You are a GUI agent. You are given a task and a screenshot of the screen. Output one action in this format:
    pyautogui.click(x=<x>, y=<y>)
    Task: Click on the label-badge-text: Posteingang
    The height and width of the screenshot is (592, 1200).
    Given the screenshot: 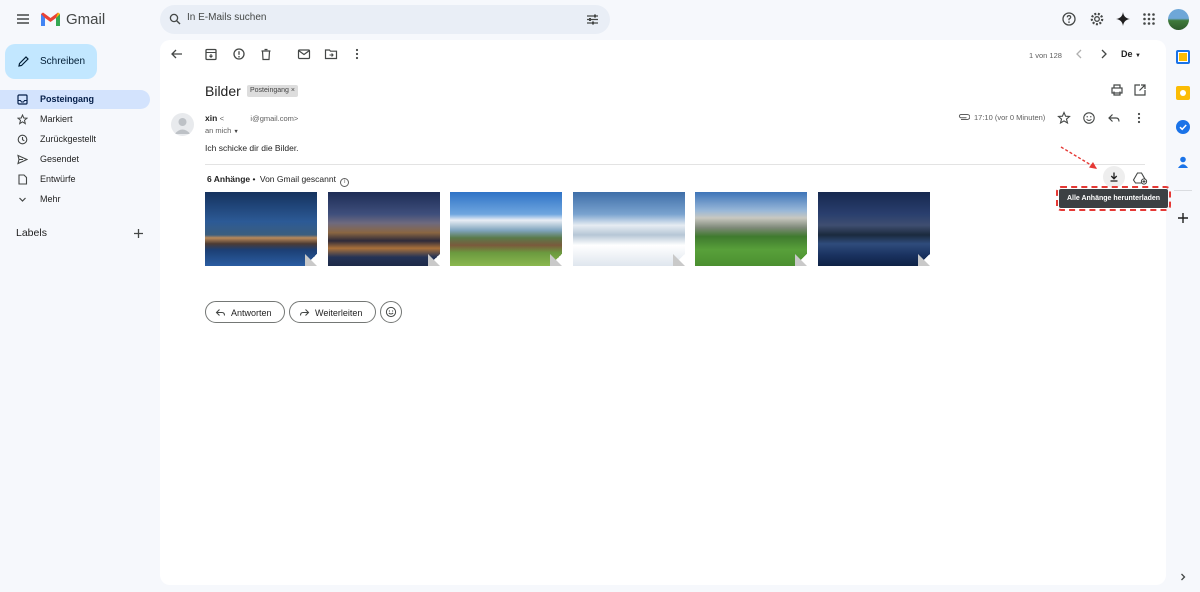 What is the action you would take?
    pyautogui.click(x=269, y=90)
    